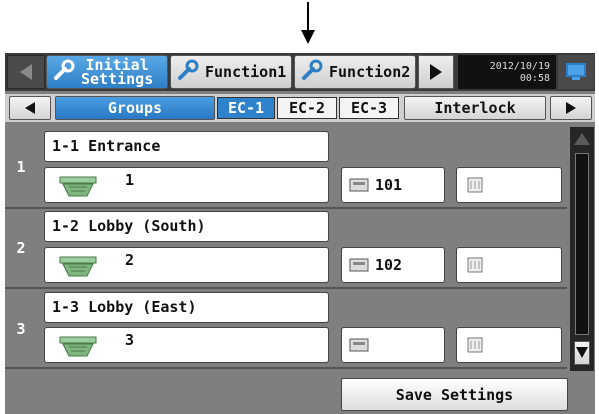 This screenshot has width=599, height=414. Describe the element at coordinates (130, 260) in the screenshot. I see `unit-number: 2` at that location.